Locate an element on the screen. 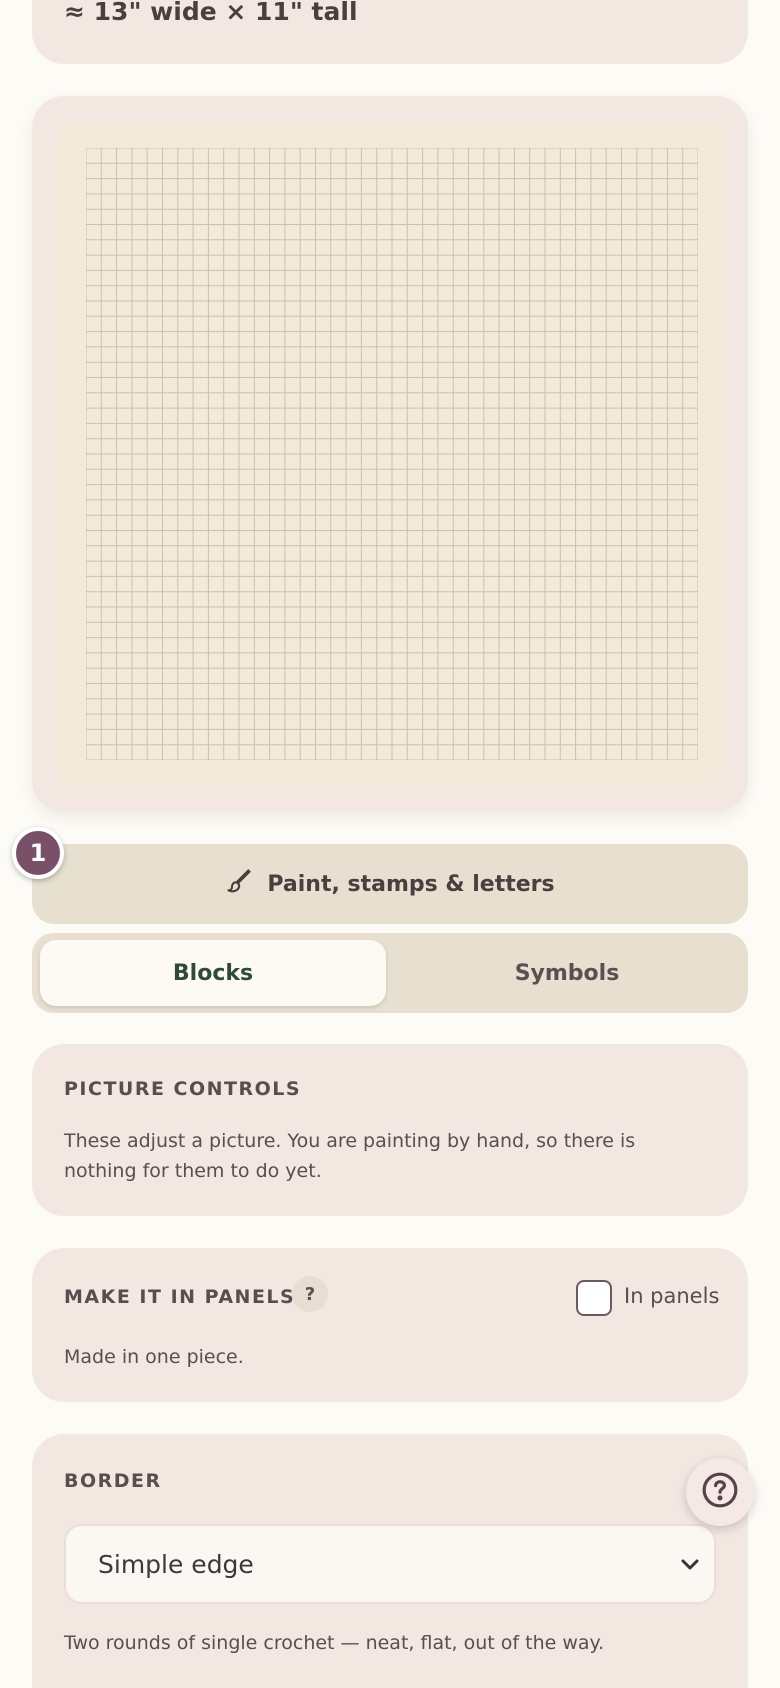  size-card: ≈ 13" wide × 11" tall is located at coordinates (390, 32).